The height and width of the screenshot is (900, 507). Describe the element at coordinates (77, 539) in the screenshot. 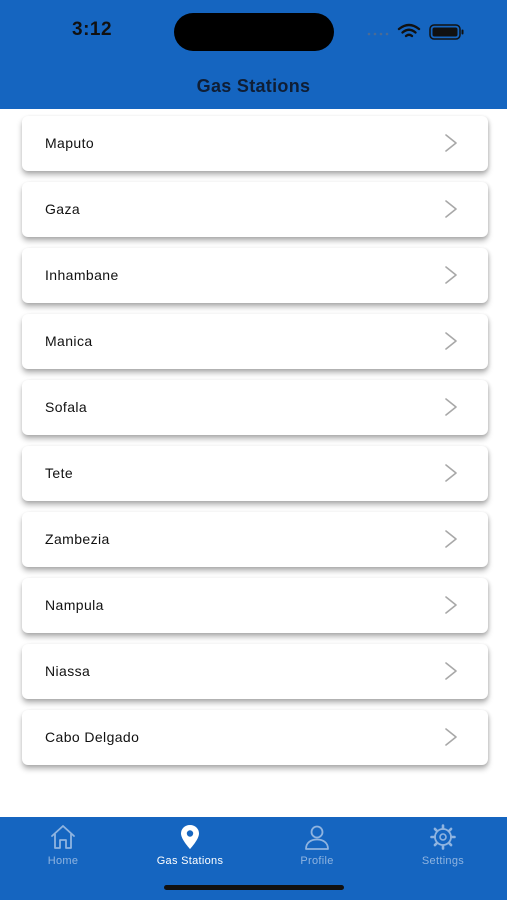

I see `list-item-label: Zambezia` at that location.